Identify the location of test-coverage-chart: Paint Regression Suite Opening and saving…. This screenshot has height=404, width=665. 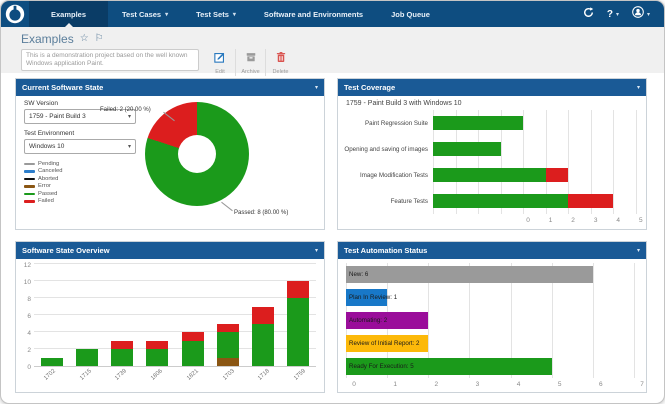
(492, 168).